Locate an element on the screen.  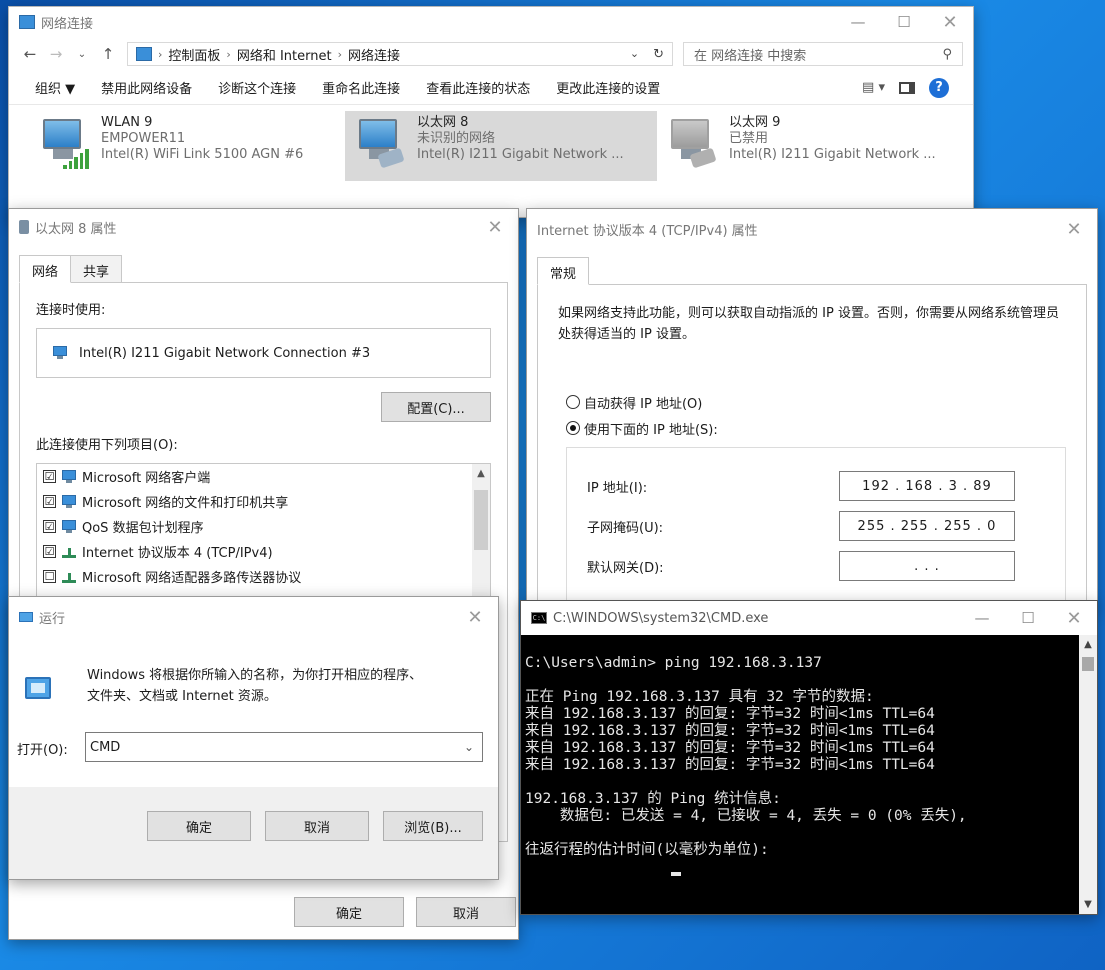
refresh-icon: ↻ is located at coordinates (658, 54).